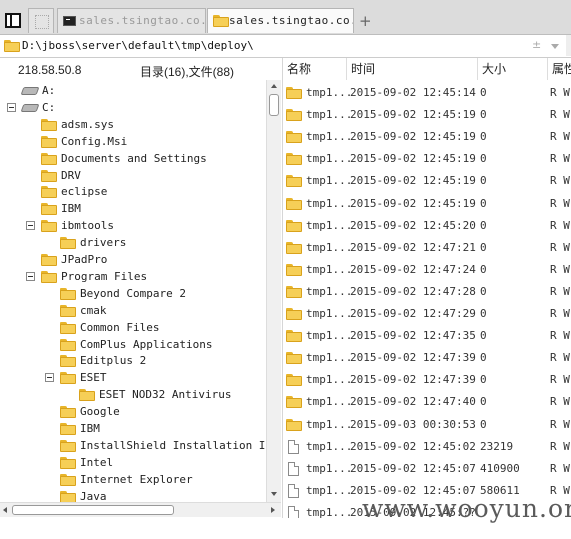 Image resolution: width=571 pixels, height=539 pixels. I want to click on tree-item: Program Files, so click(133, 276).